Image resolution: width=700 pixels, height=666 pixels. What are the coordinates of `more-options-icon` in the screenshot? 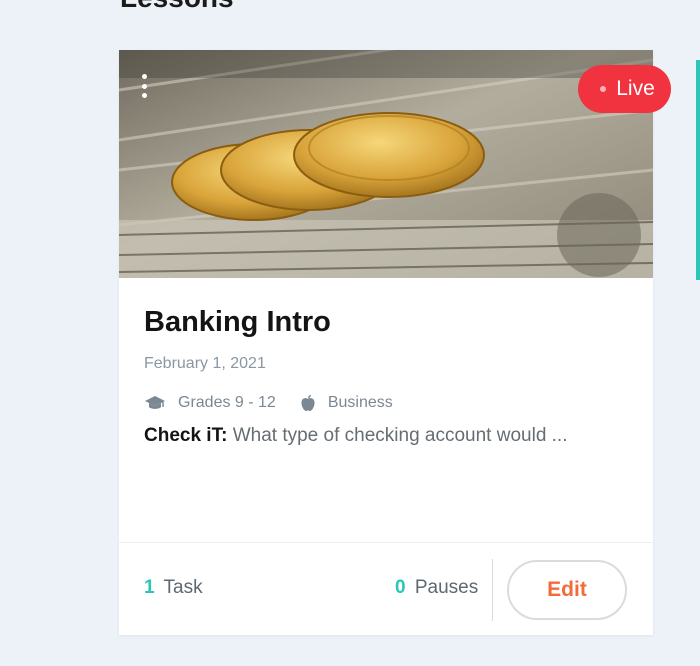 It's located at (144, 86).